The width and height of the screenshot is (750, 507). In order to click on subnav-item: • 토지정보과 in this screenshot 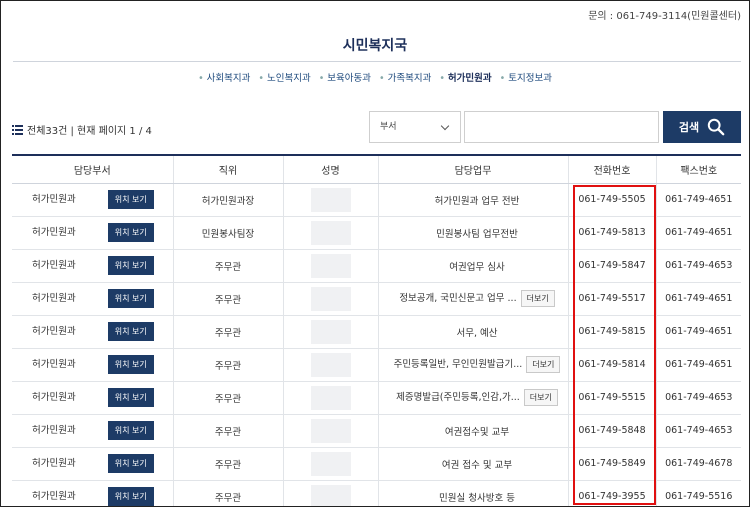, I will do `click(526, 78)`.